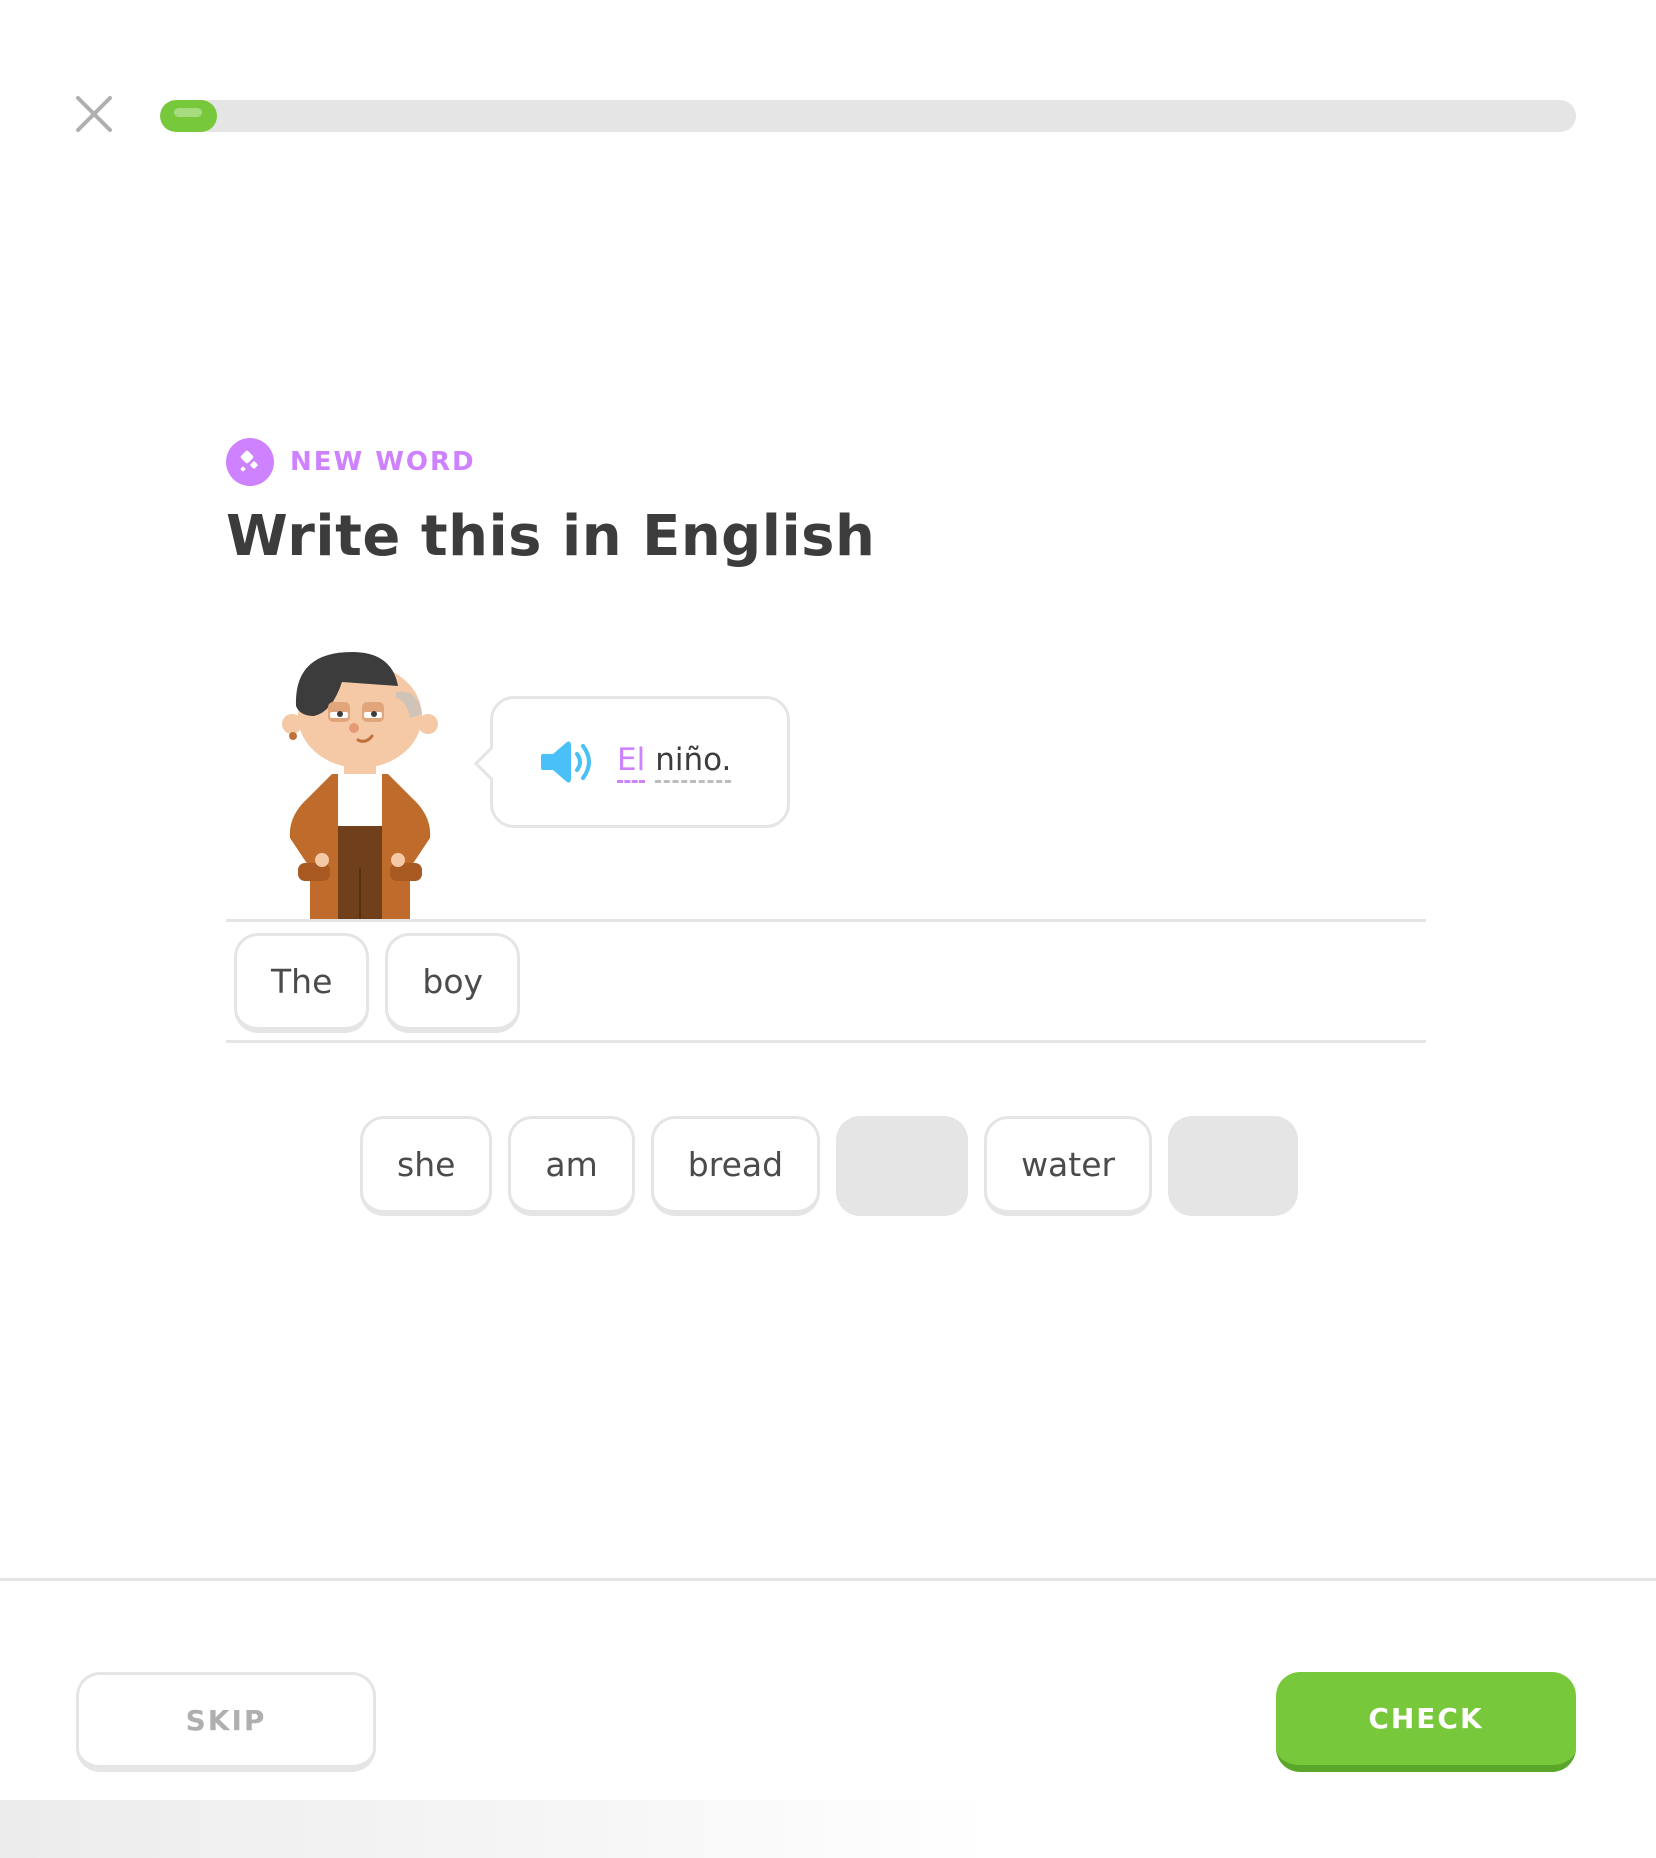 The height and width of the screenshot is (1858, 1656). What do you see at coordinates (693, 762) in the screenshot?
I see `prompt-word: niño.` at bounding box center [693, 762].